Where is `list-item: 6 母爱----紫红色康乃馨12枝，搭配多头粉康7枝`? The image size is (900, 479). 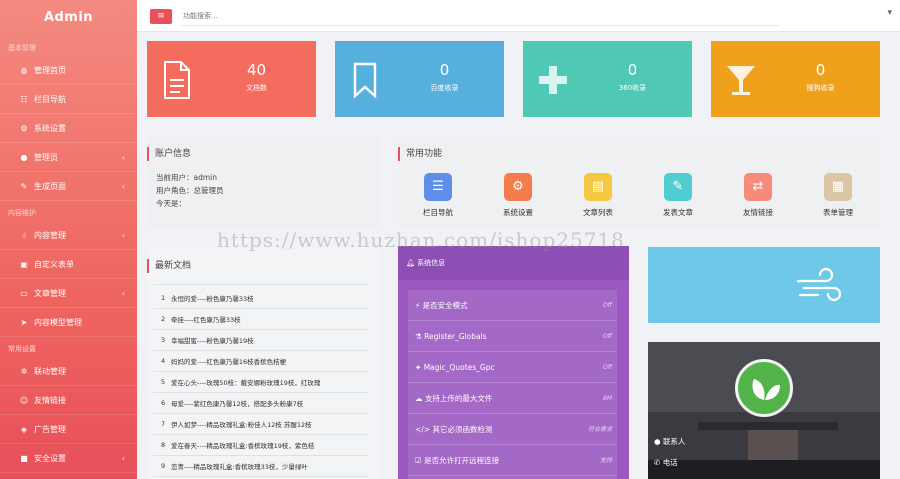
list-item: 6 母爱----紫红色康乃馨12枝，搭配多头粉康7枝 is located at coordinates (260, 403).